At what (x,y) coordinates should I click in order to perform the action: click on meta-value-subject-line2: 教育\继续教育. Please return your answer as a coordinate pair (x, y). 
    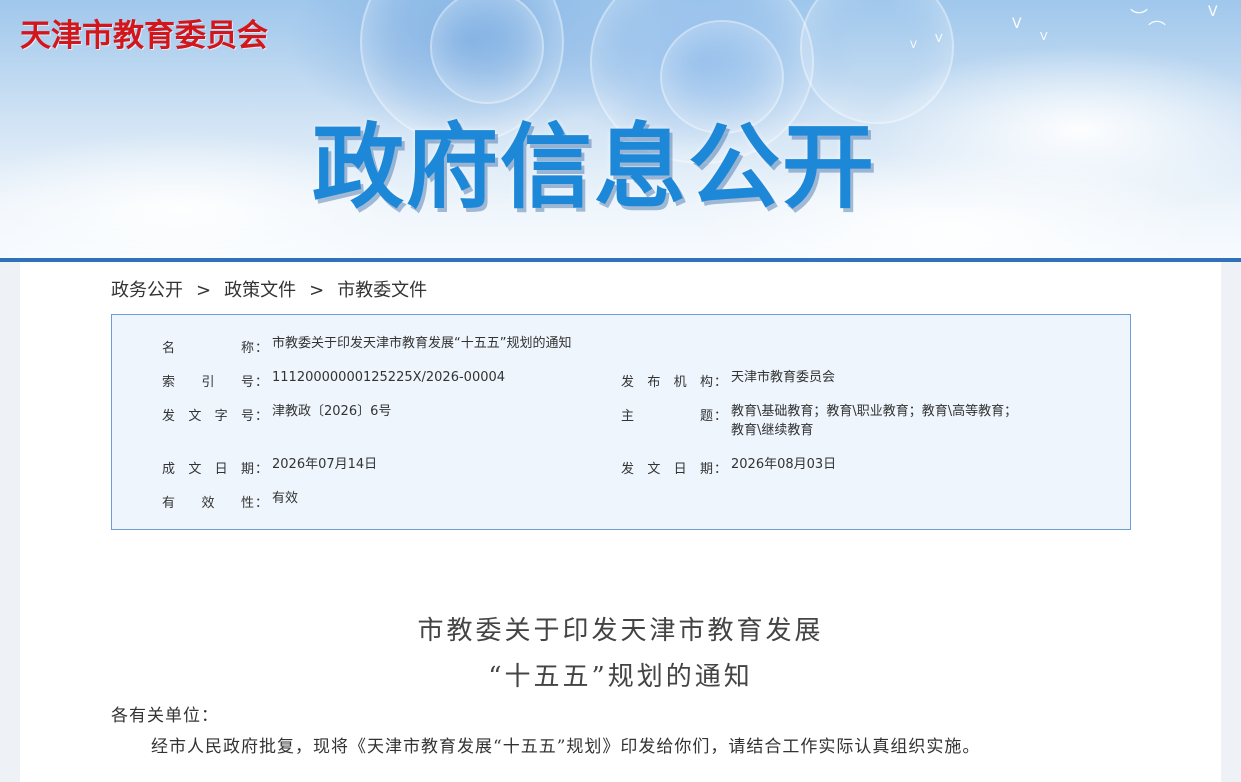
    Looking at the image, I should click on (772, 430).